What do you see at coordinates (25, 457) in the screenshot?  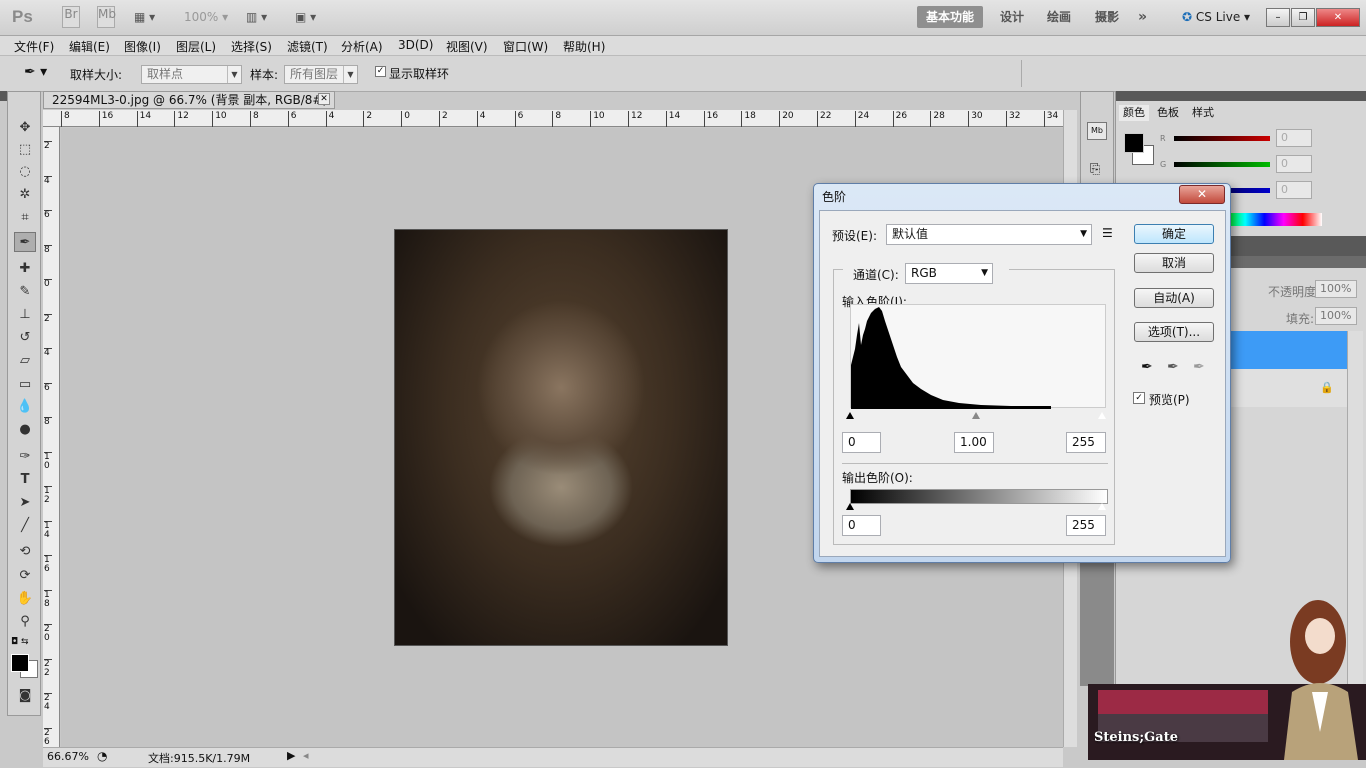 I see `pen-tool-icon: ✑` at bounding box center [25, 457].